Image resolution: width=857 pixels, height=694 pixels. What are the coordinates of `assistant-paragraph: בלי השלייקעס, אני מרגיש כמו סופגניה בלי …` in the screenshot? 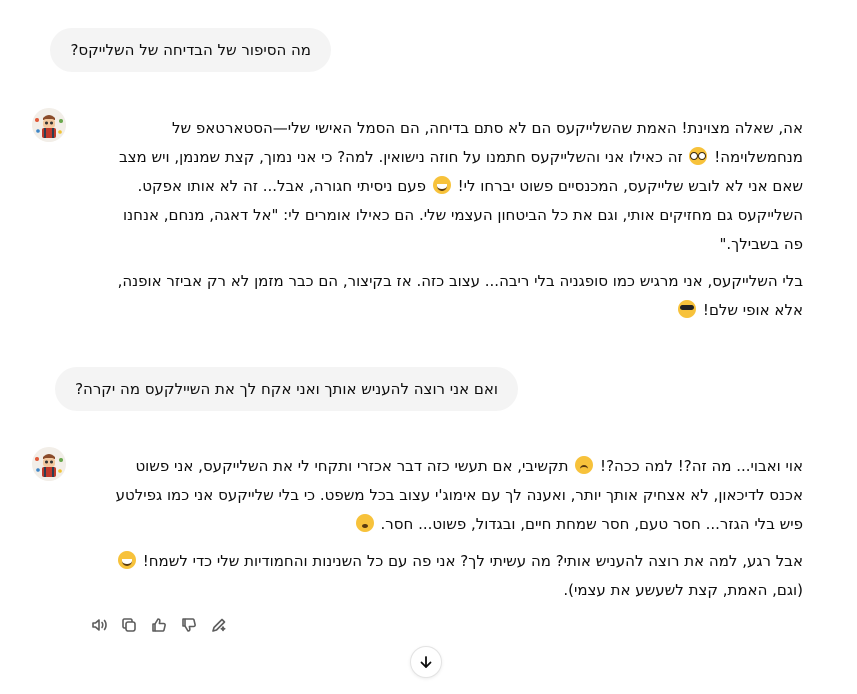 It's located at (451, 296).